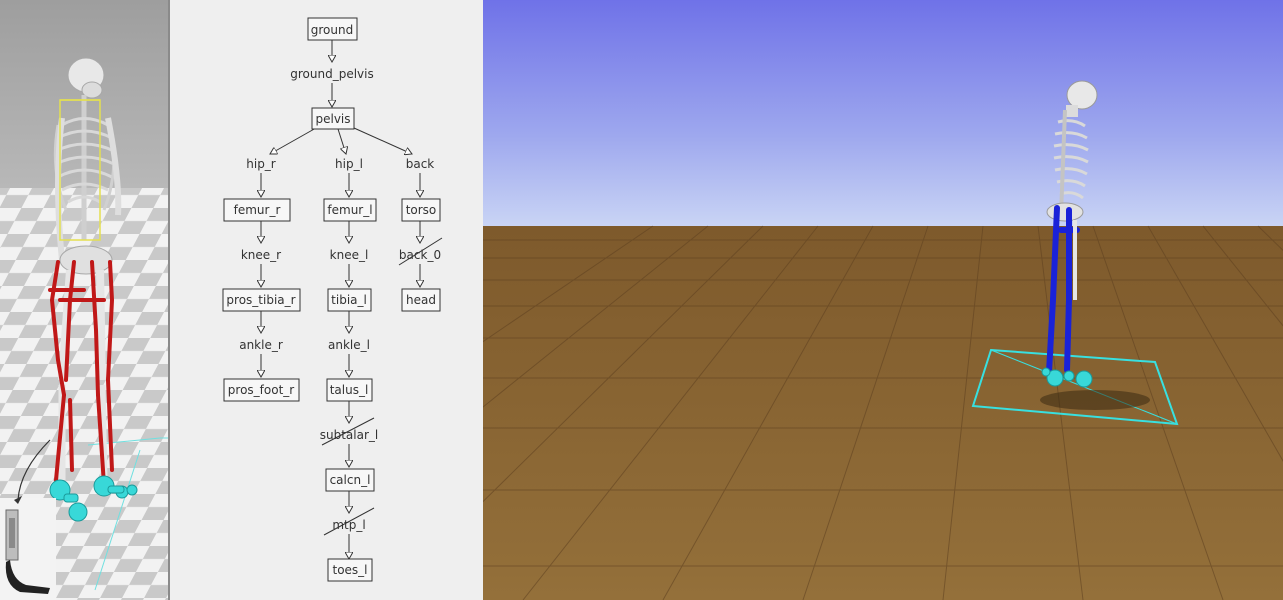 Image resolution: width=1283 pixels, height=600 pixels. Describe the element at coordinates (293, 140) in the screenshot. I see `edge-pelvis-hip_r` at that location.